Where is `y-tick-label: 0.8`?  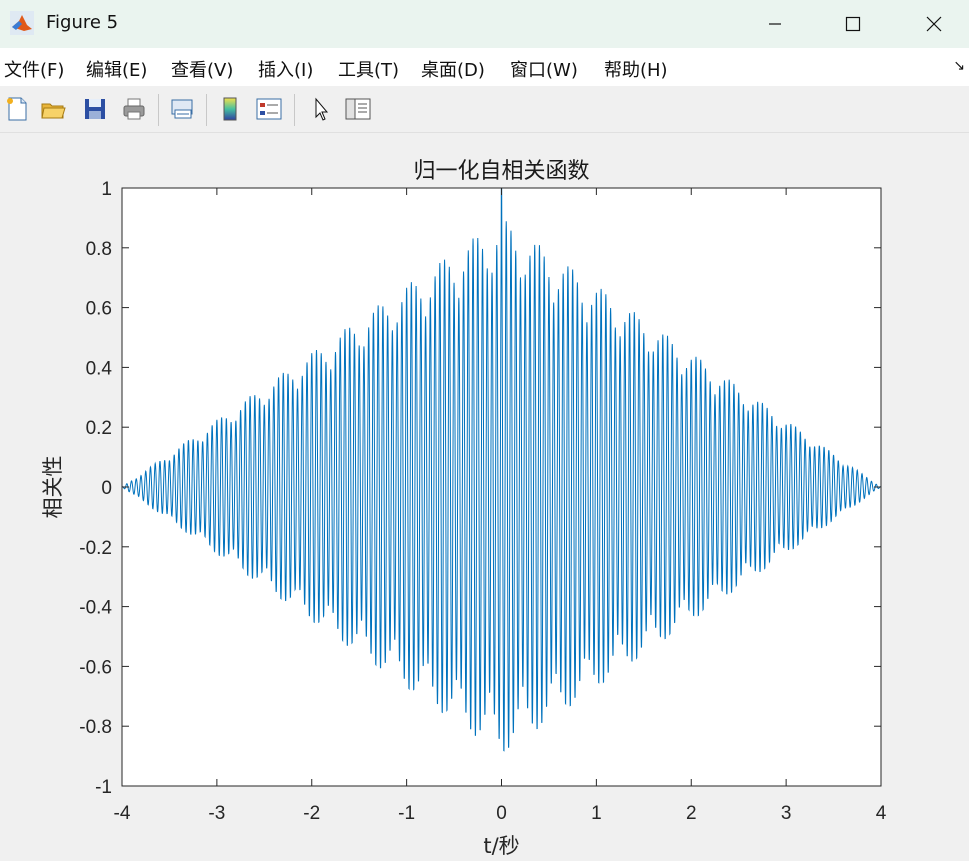 y-tick-label: 0.8 is located at coordinates (99, 249).